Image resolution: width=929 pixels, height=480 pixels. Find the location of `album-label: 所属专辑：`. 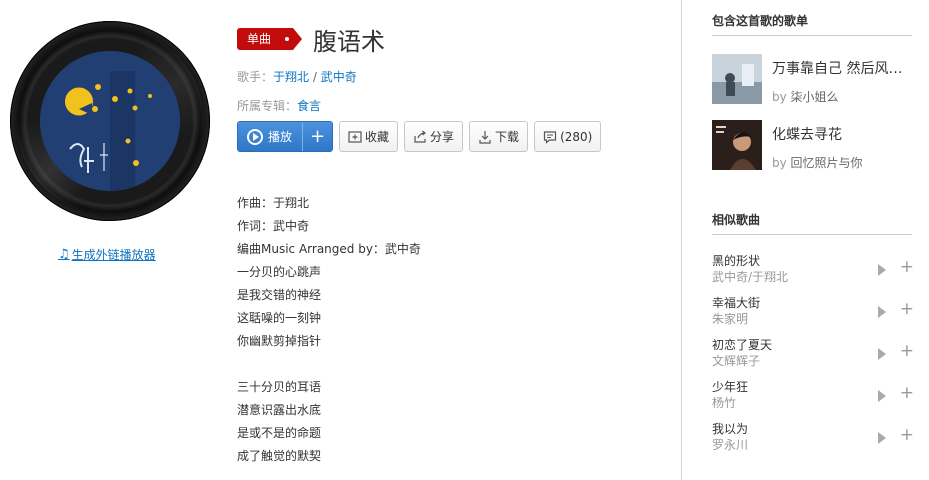

album-label: 所属专辑： is located at coordinates (267, 106).